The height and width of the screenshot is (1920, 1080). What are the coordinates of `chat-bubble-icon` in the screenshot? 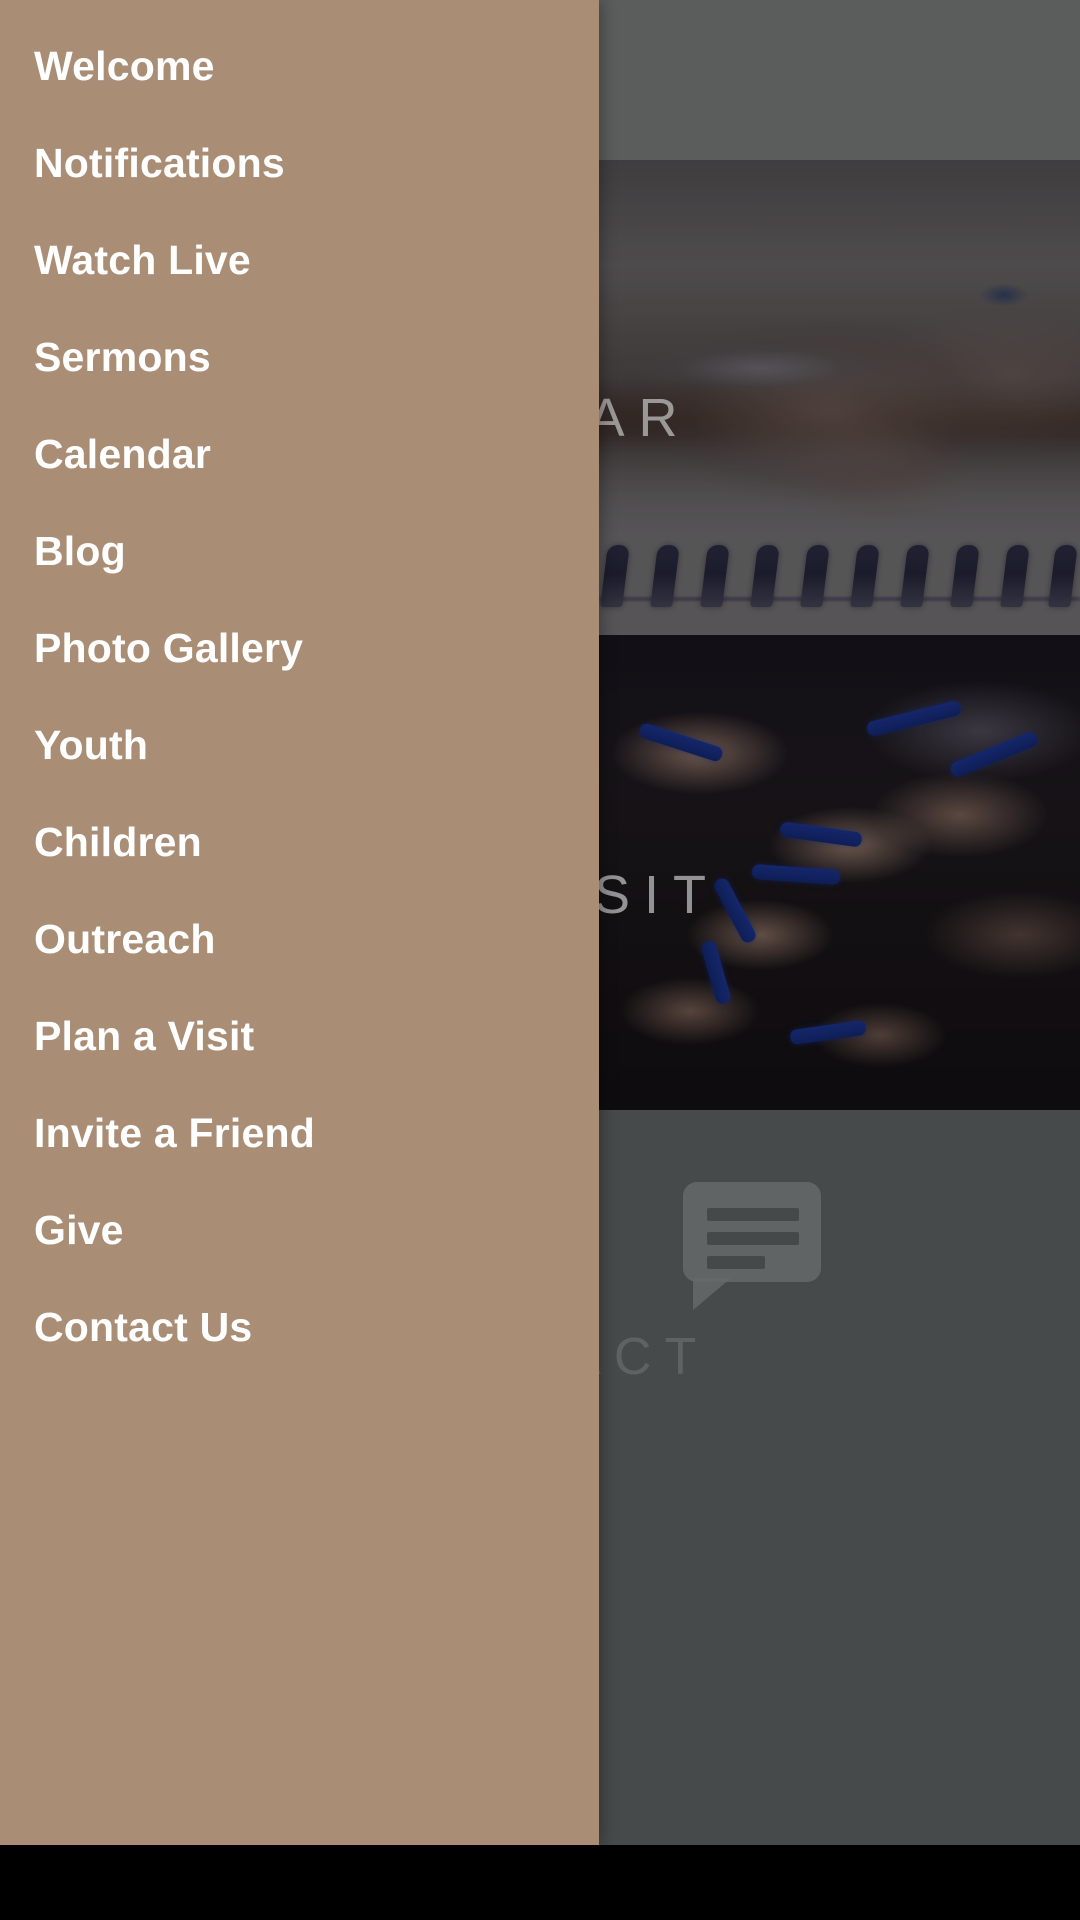 It's located at (752, 1246).